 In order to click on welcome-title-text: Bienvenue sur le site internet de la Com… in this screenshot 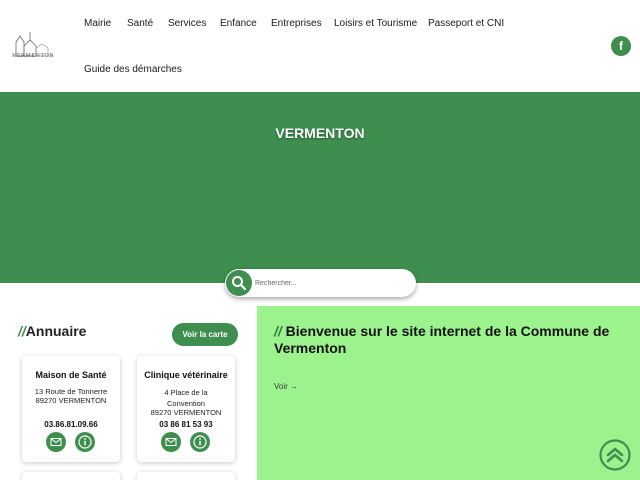, I will do `click(442, 339)`.